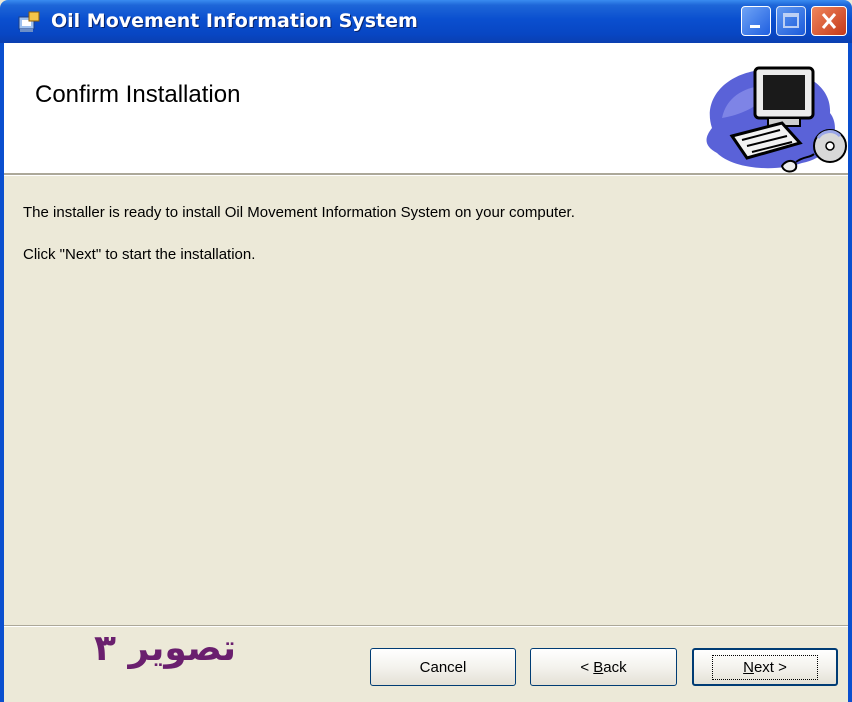  Describe the element at coordinates (165, 648) in the screenshot. I see `figure-caption-watermark: تصویر ۳` at that location.